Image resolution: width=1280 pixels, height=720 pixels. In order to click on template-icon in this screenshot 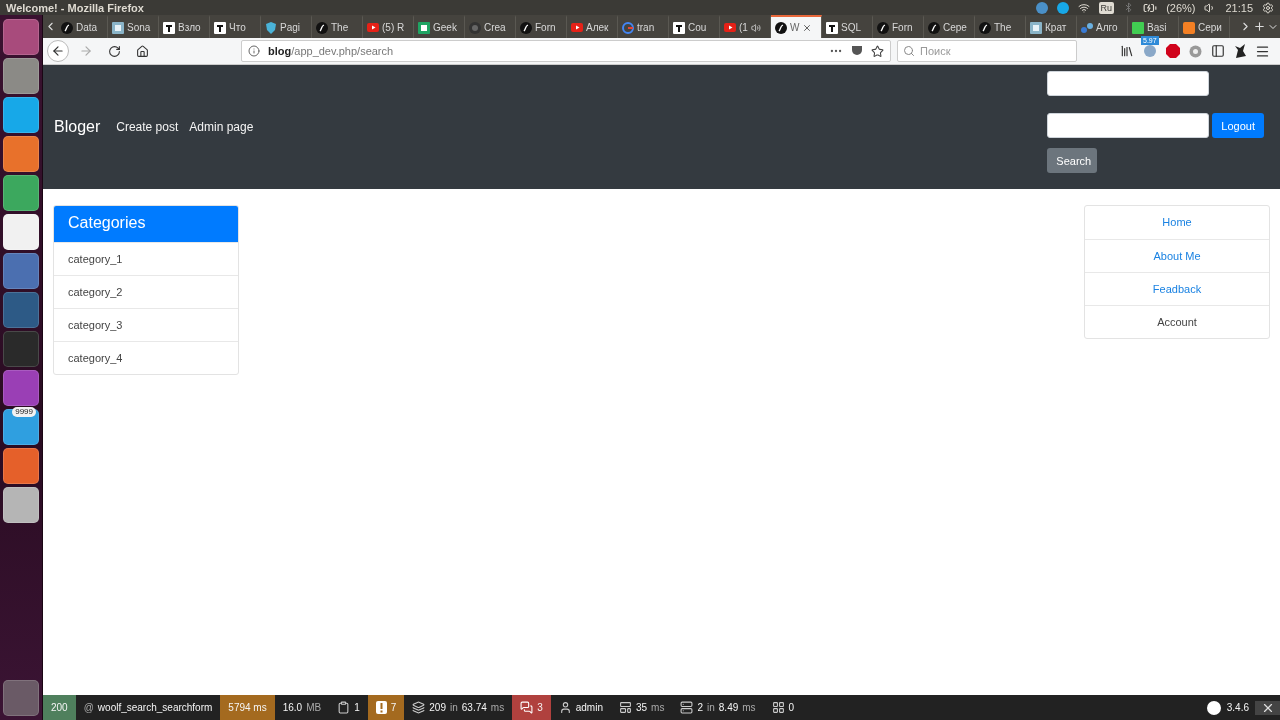, I will do `click(625, 707)`.